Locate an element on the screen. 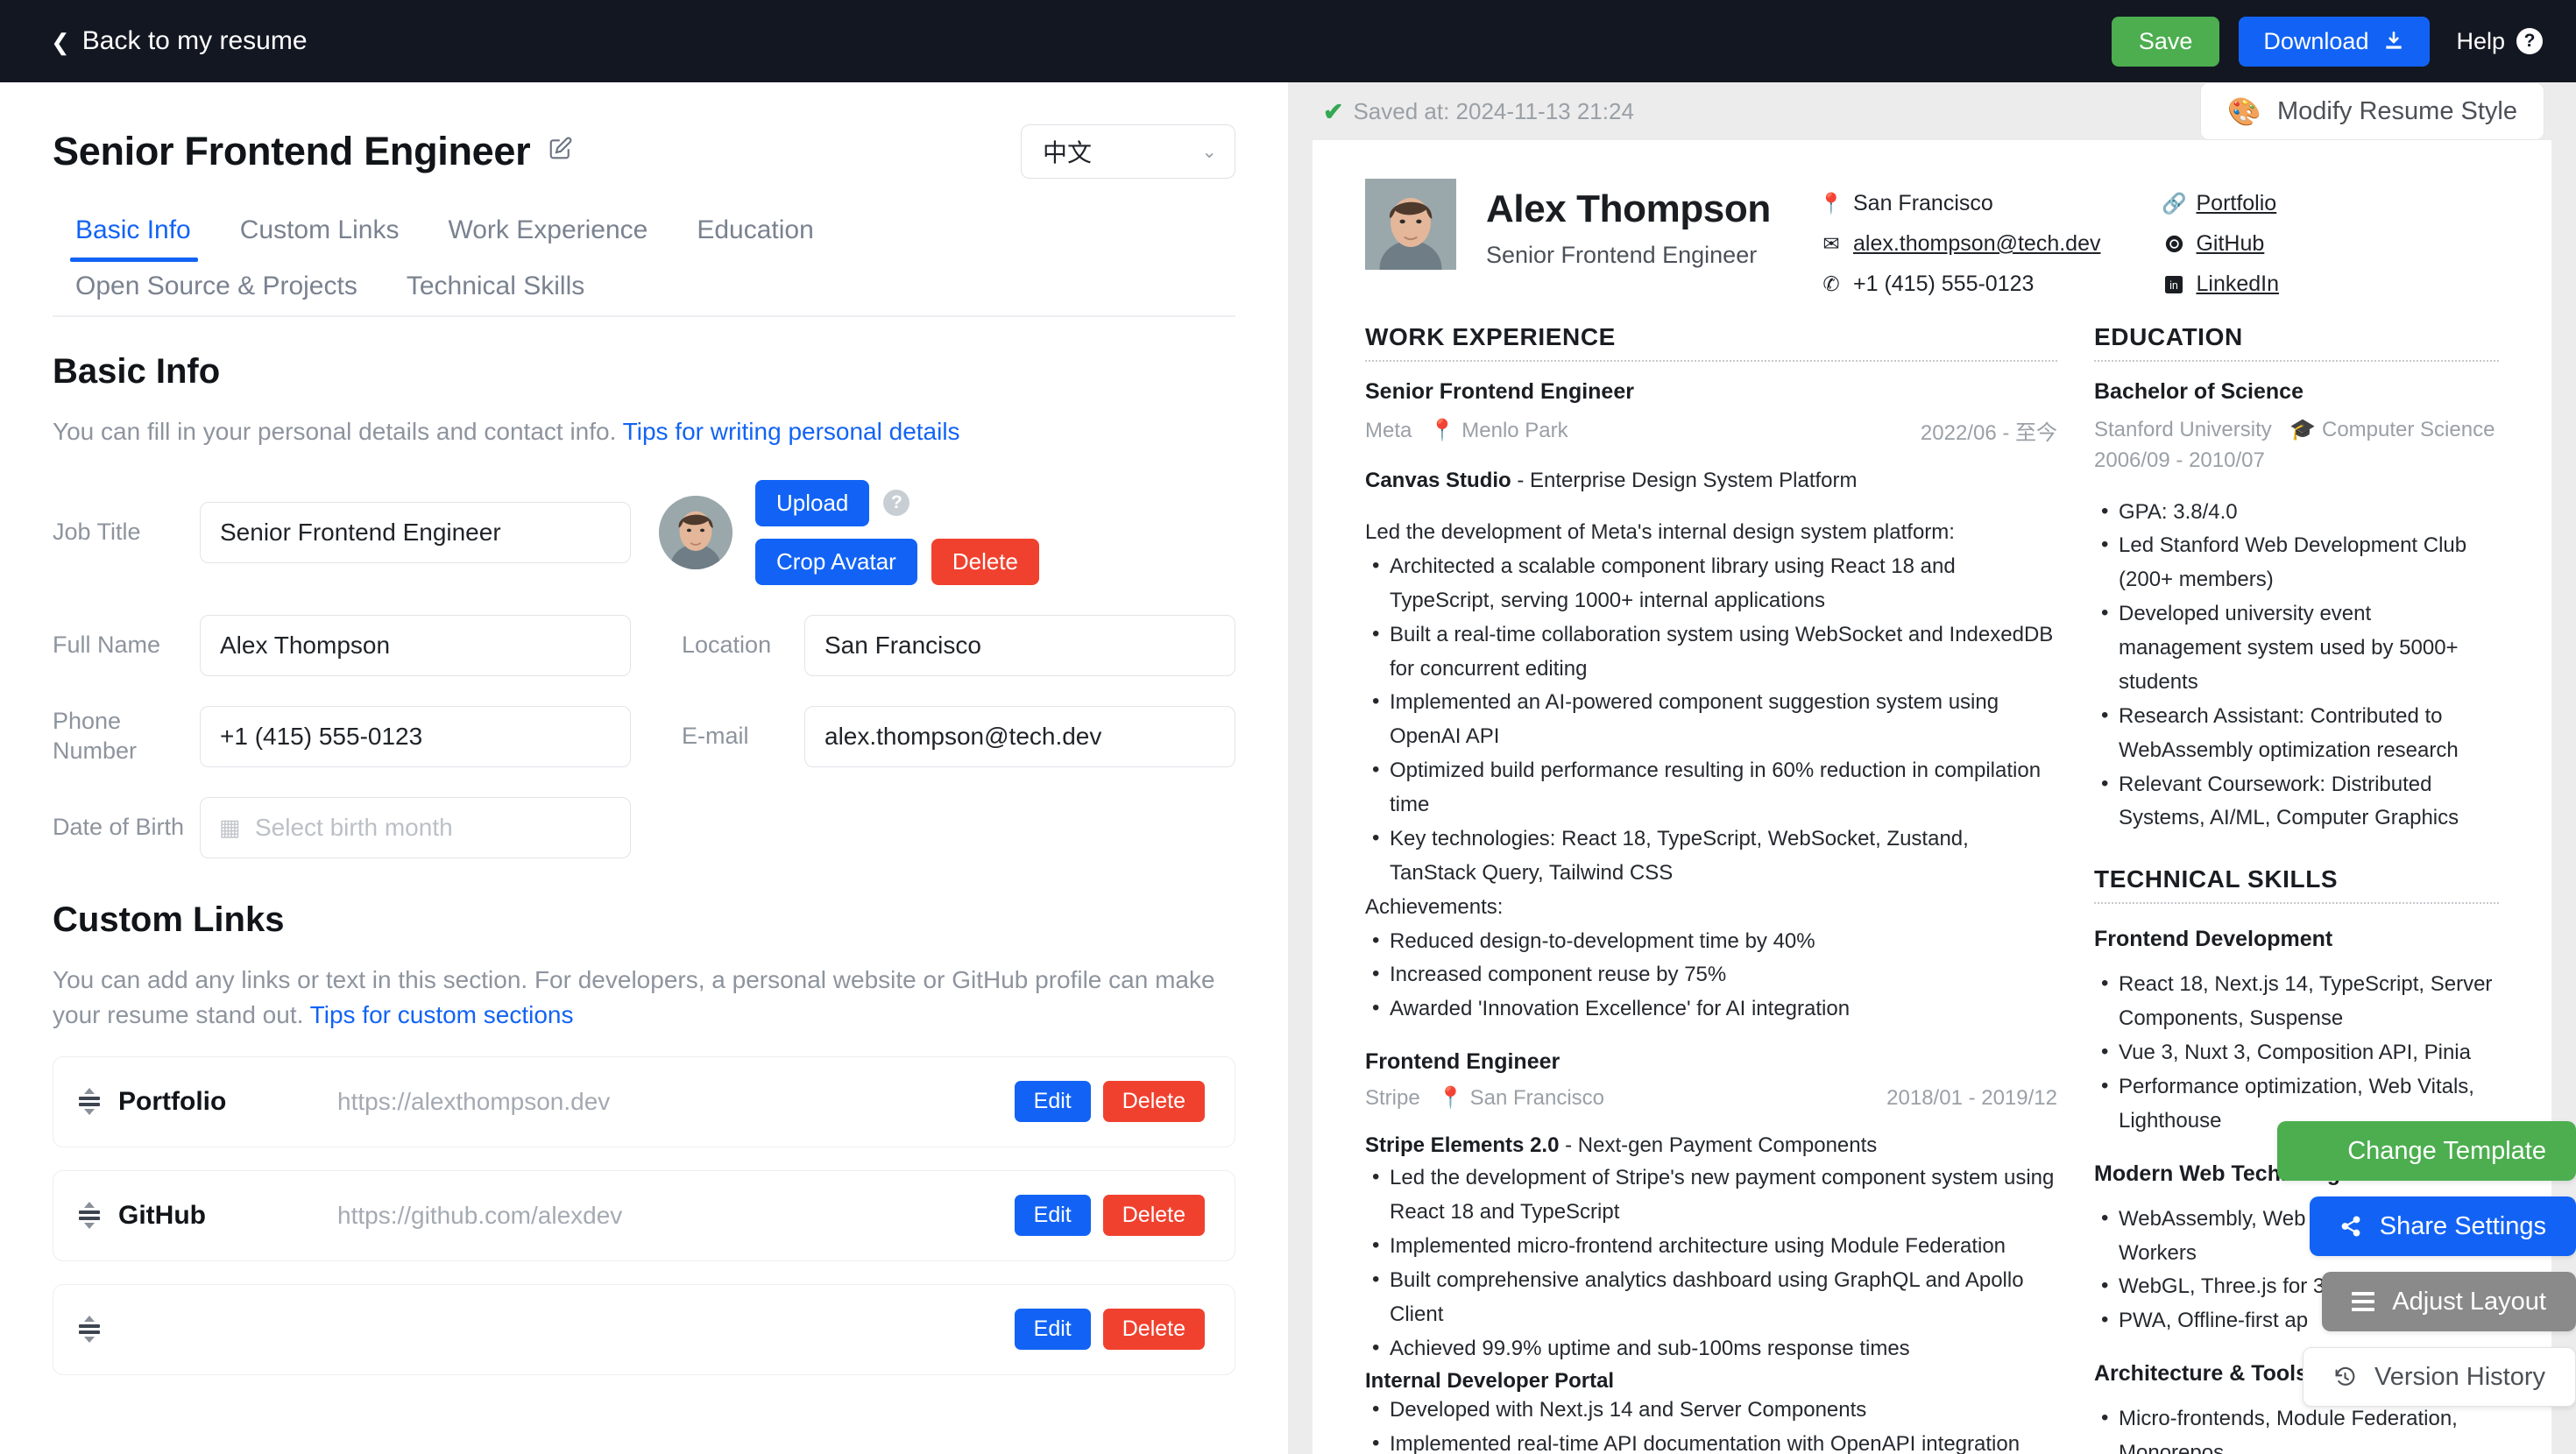  tab-work-experience: Work Experience is located at coordinates (547, 233).